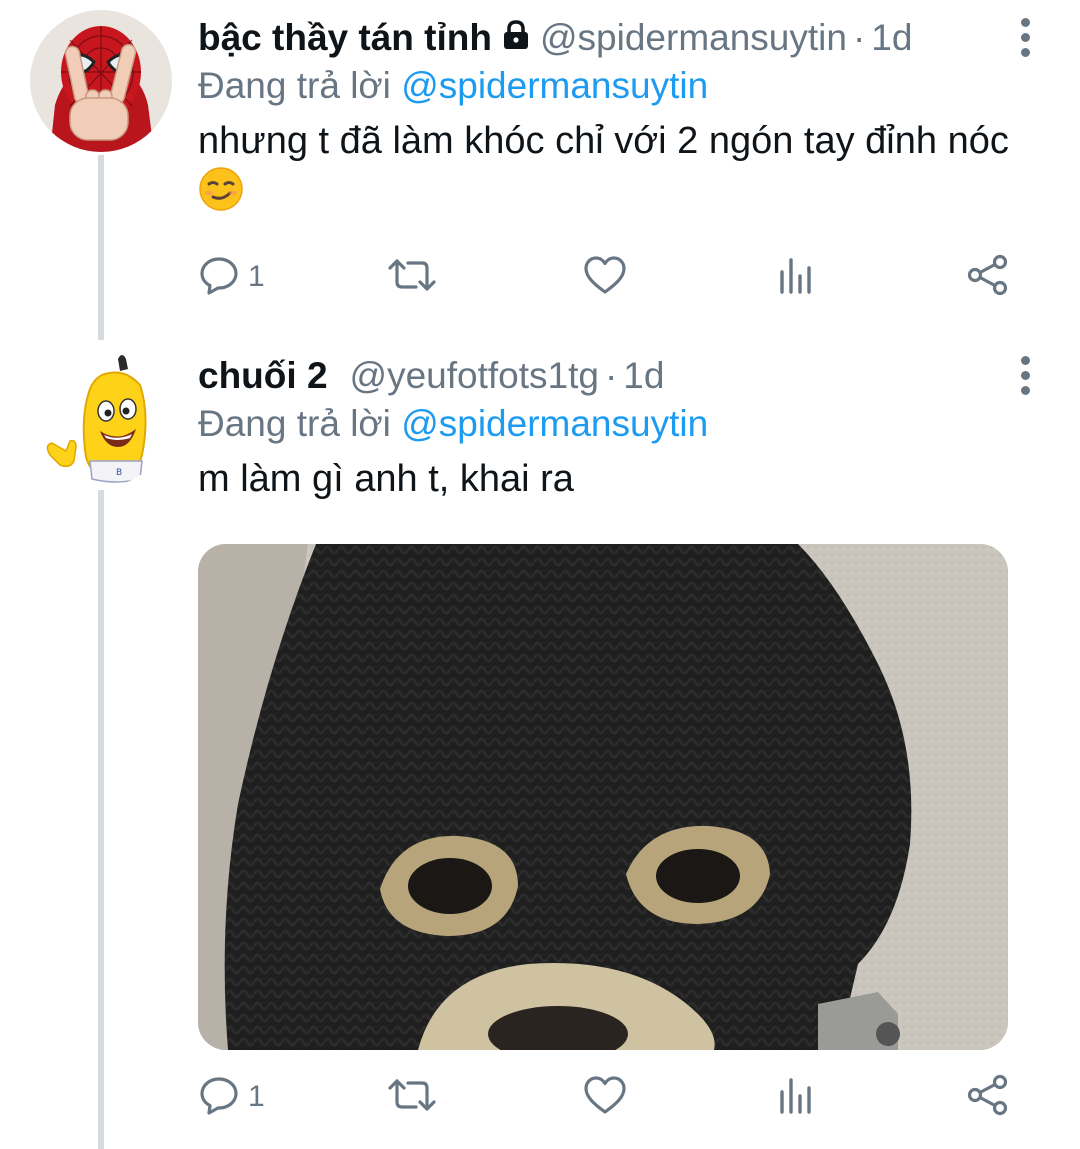  What do you see at coordinates (604, 479) in the screenshot?
I see `tweet-text: m làm gì anh t, khai ra` at bounding box center [604, 479].